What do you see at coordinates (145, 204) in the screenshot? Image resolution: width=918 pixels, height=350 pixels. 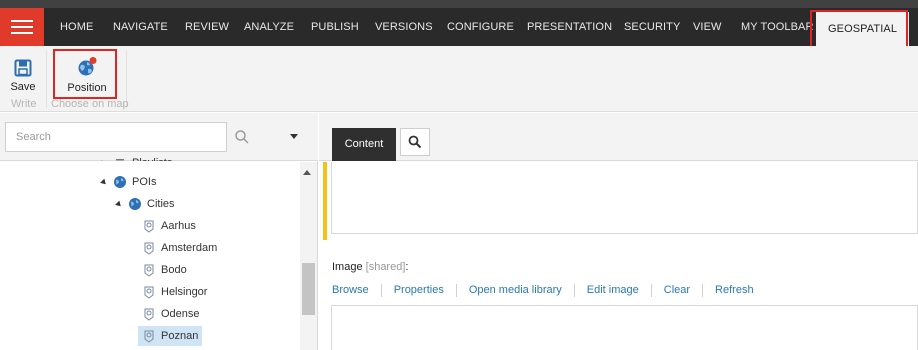 I see `tree-item-cities: Cities` at bounding box center [145, 204].